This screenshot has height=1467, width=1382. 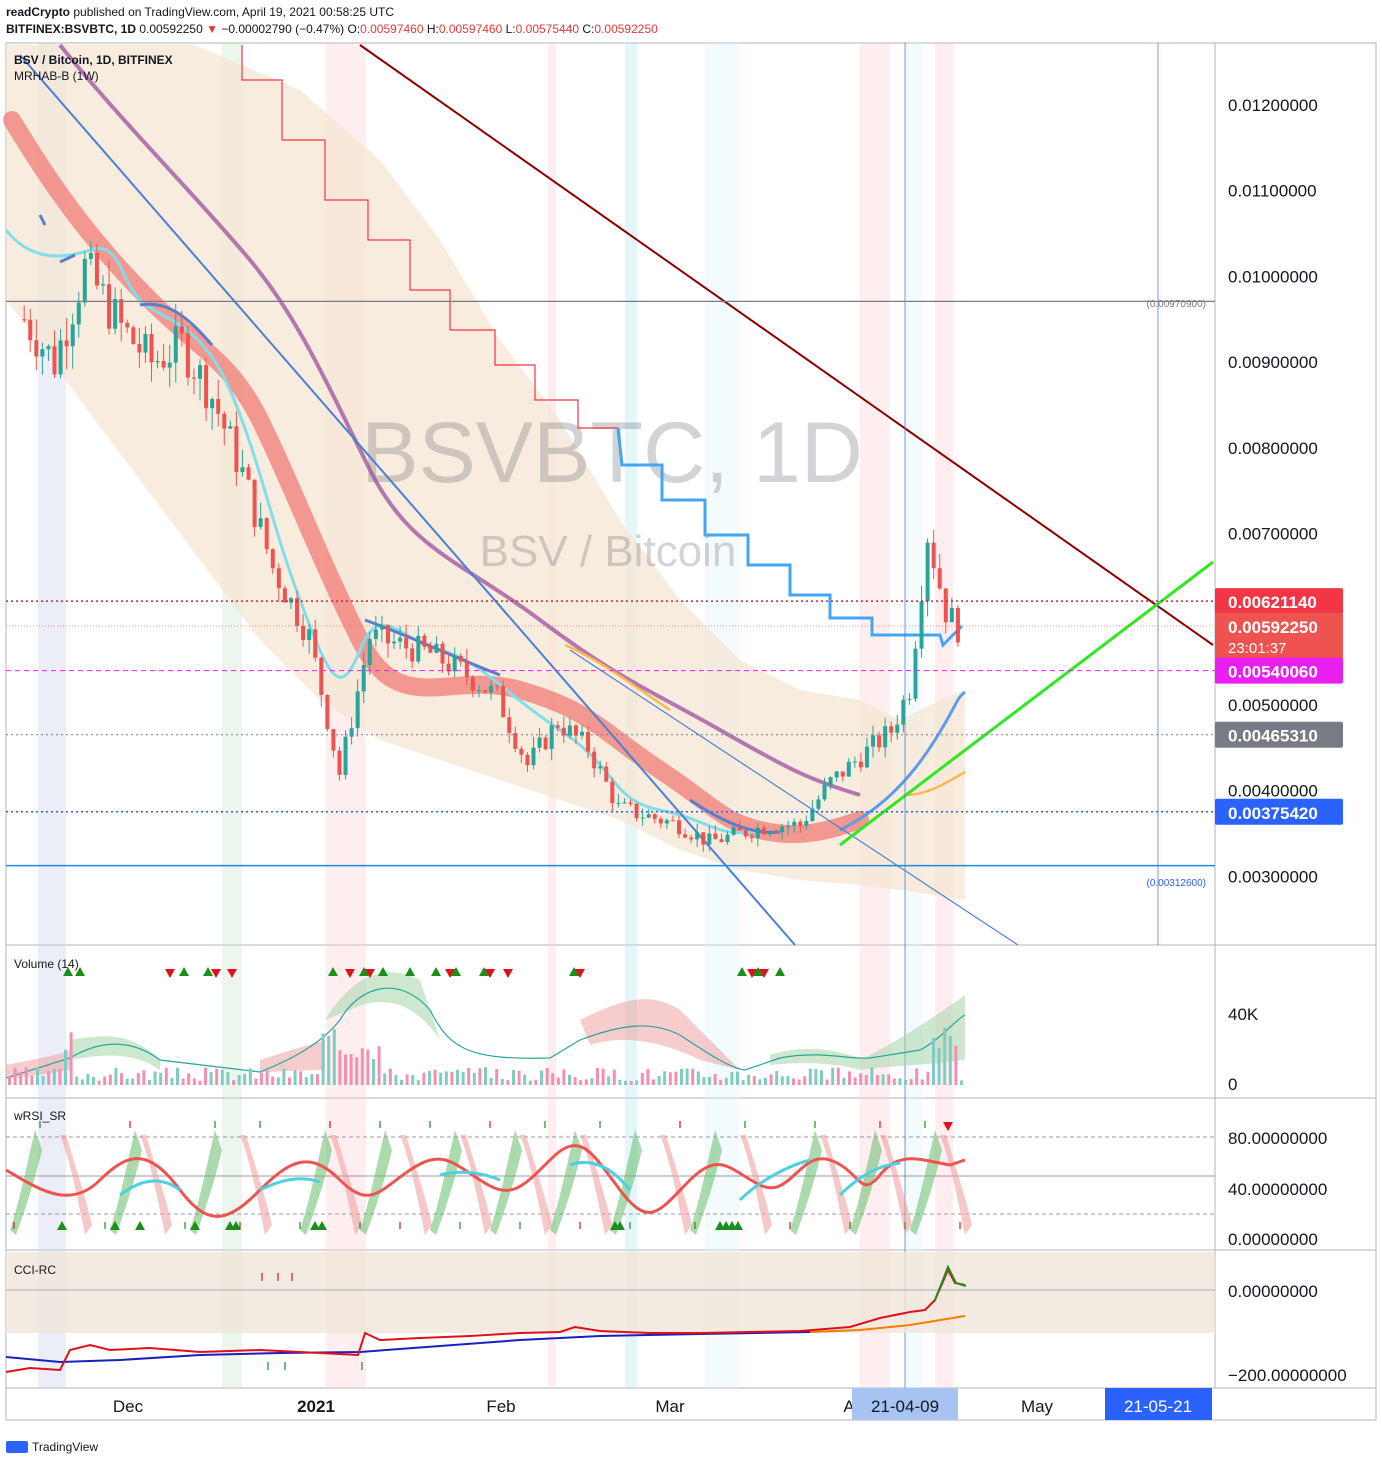 What do you see at coordinates (1257, 648) in the screenshot?
I see `price-tag-countdown: 23:01:37` at bounding box center [1257, 648].